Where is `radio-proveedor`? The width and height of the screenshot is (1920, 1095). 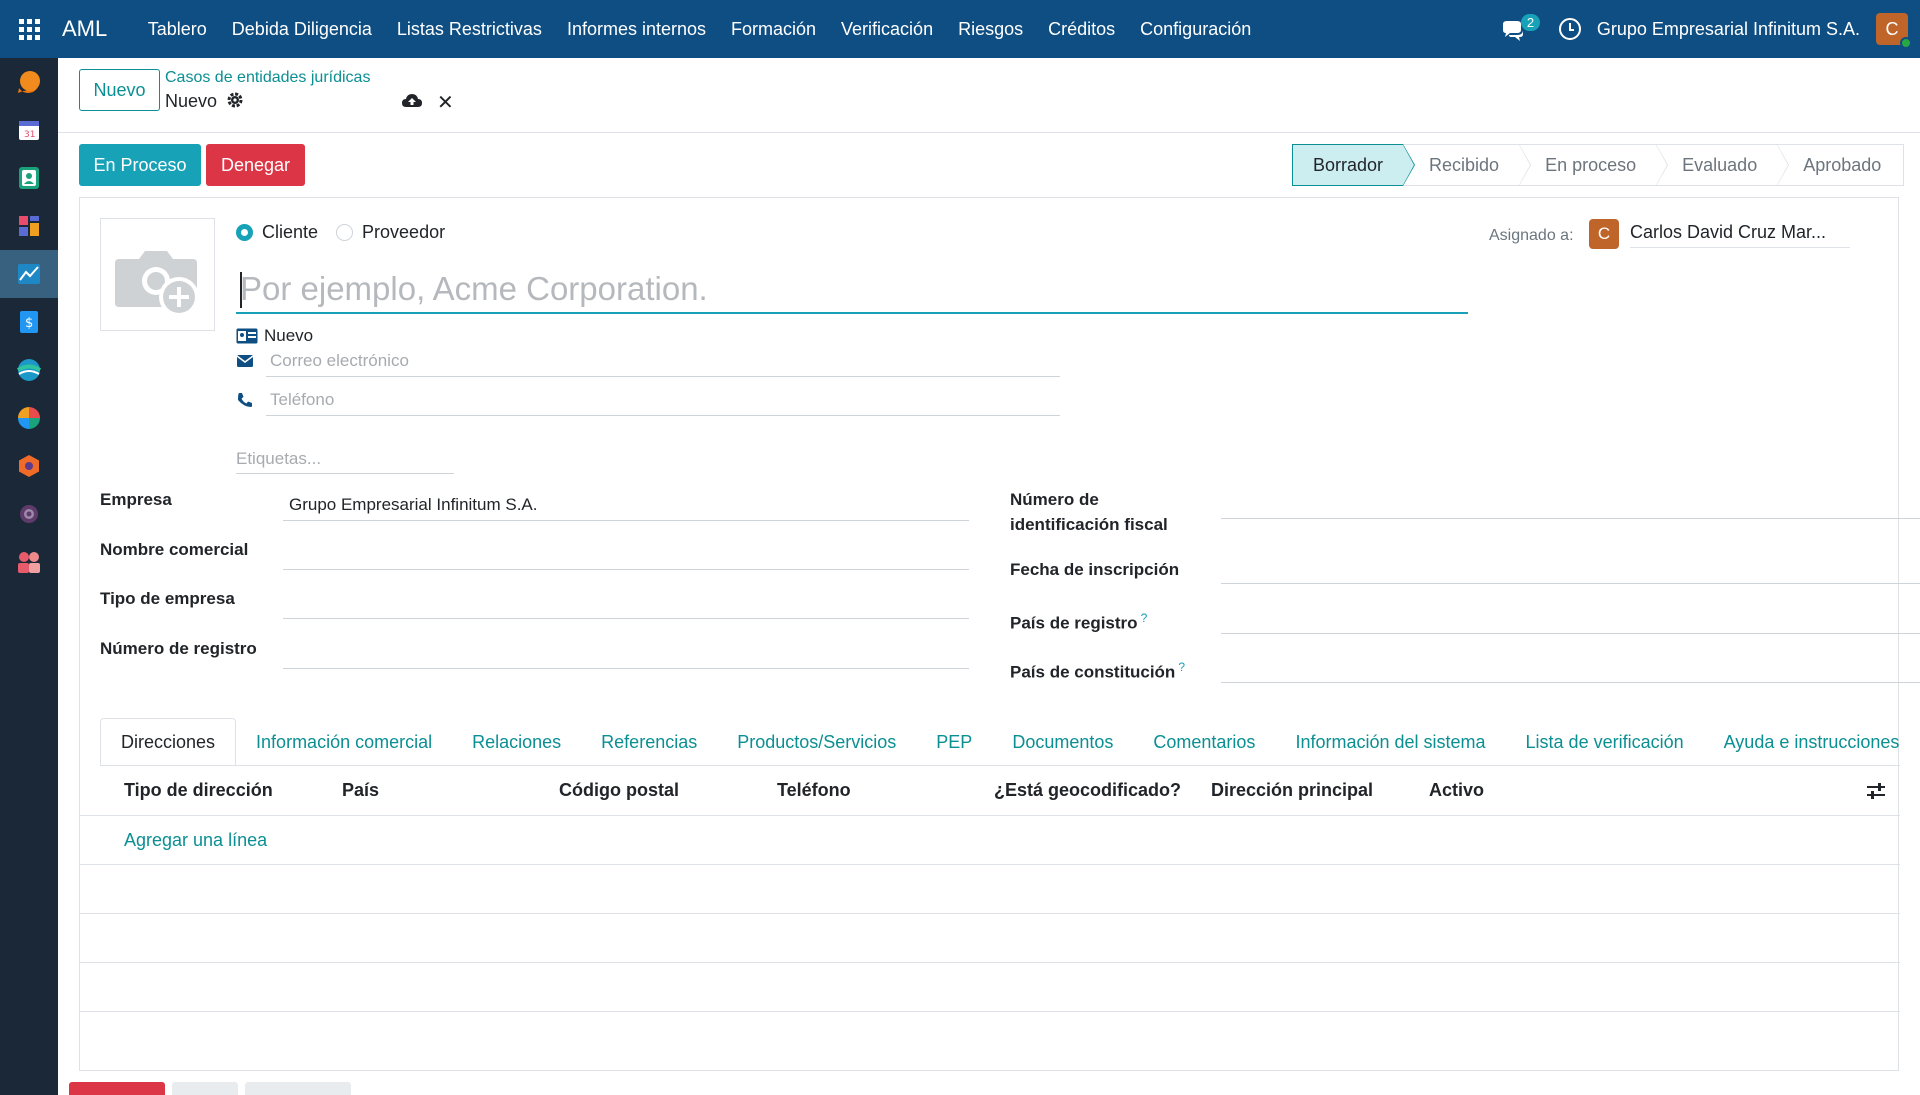 radio-proveedor is located at coordinates (345, 232).